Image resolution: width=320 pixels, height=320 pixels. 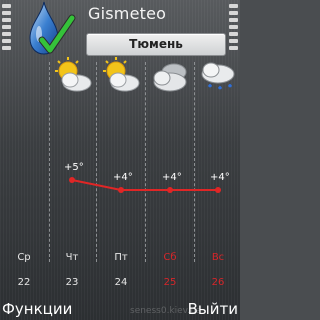 I want to click on date-label: 25, so click(x=170, y=282).